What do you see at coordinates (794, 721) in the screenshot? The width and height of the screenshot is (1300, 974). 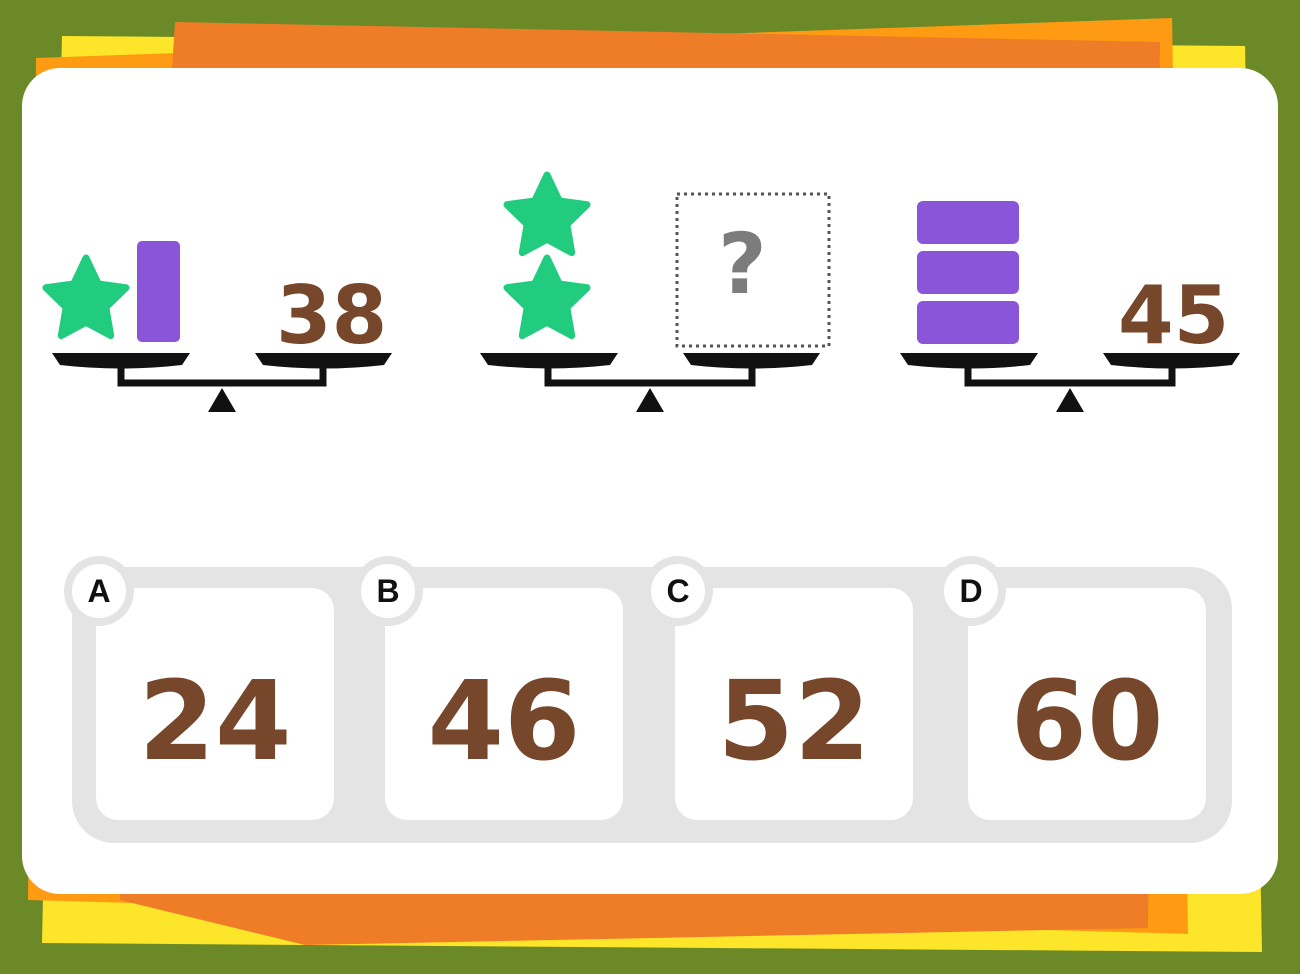 I see `option-value: 52` at bounding box center [794, 721].